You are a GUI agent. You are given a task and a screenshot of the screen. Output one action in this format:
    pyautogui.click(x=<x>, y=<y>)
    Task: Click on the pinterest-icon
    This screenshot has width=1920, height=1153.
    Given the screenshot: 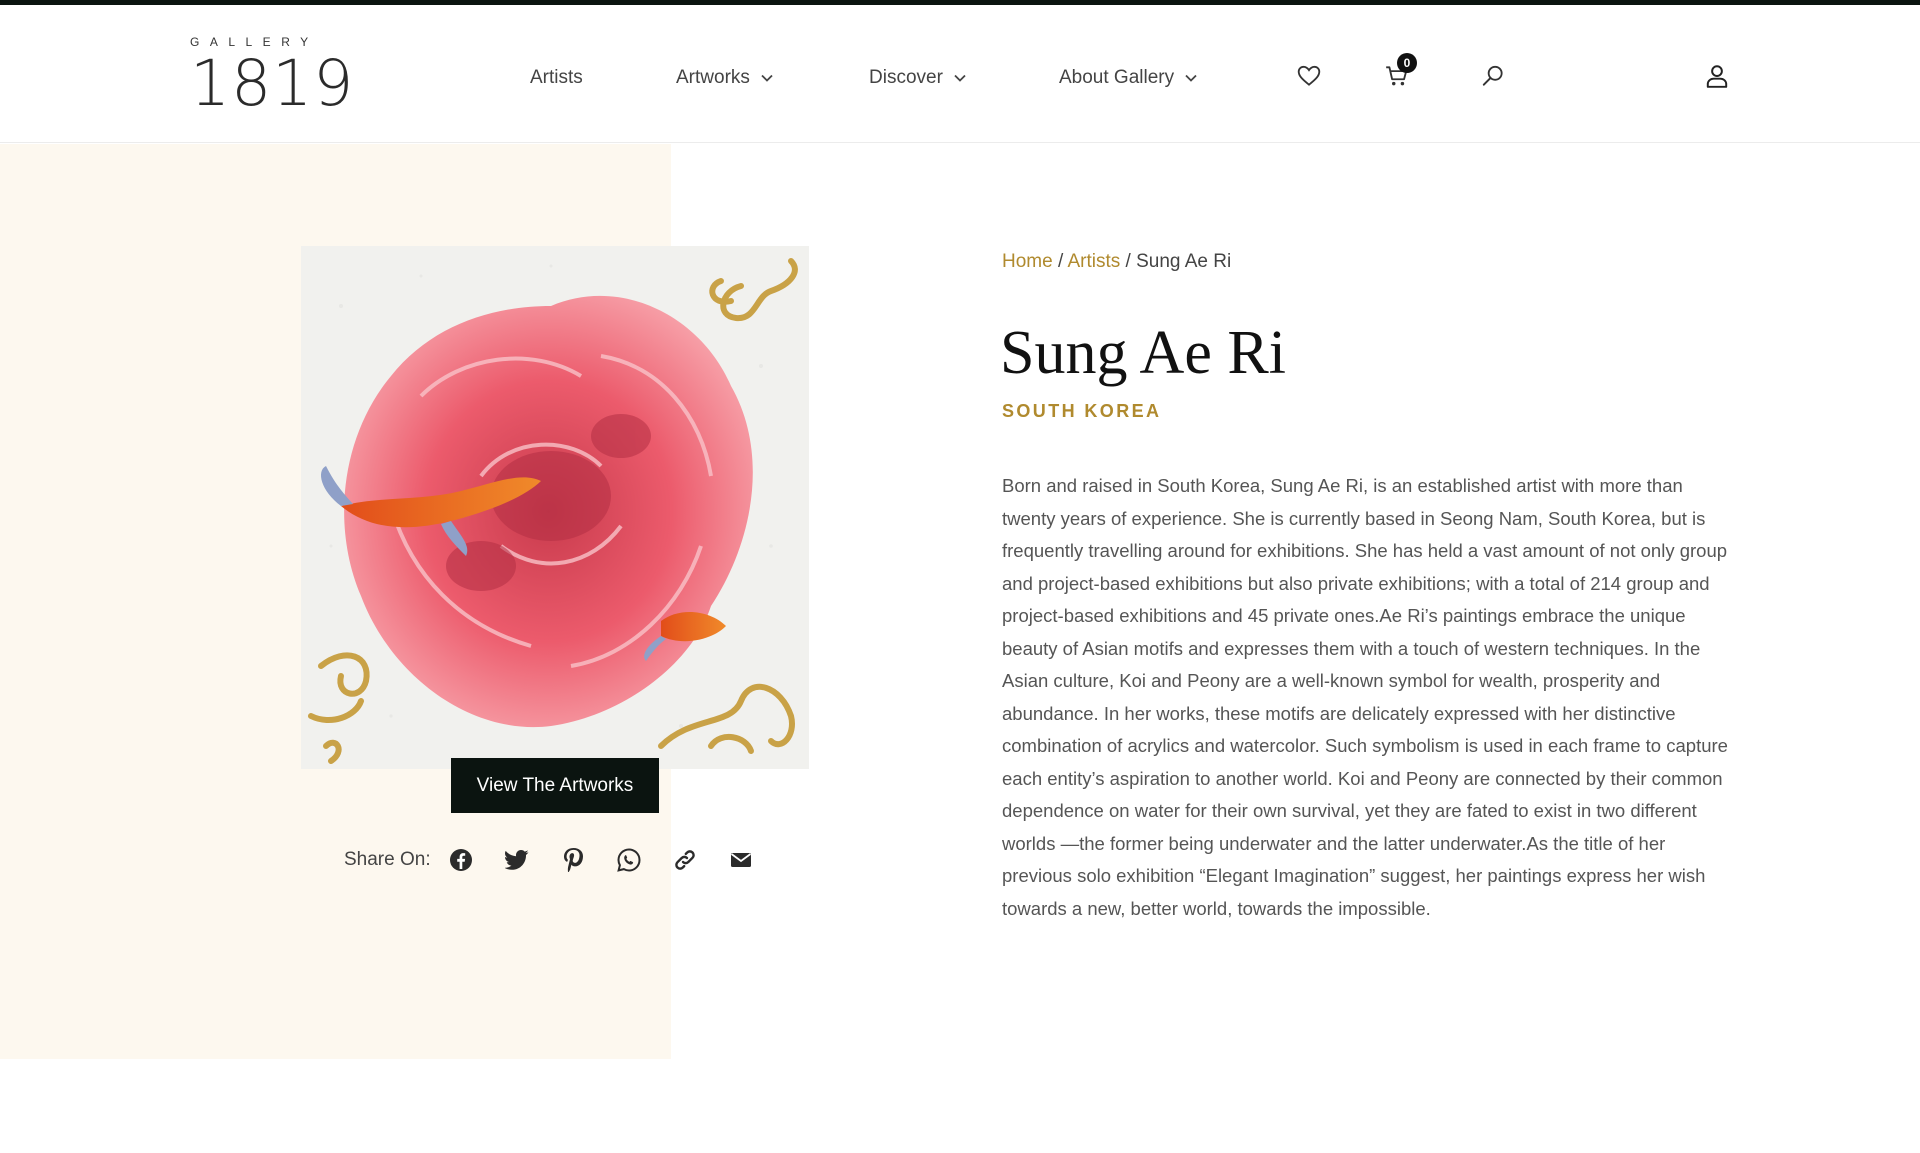 What is the action you would take?
    pyautogui.click(x=573, y=860)
    